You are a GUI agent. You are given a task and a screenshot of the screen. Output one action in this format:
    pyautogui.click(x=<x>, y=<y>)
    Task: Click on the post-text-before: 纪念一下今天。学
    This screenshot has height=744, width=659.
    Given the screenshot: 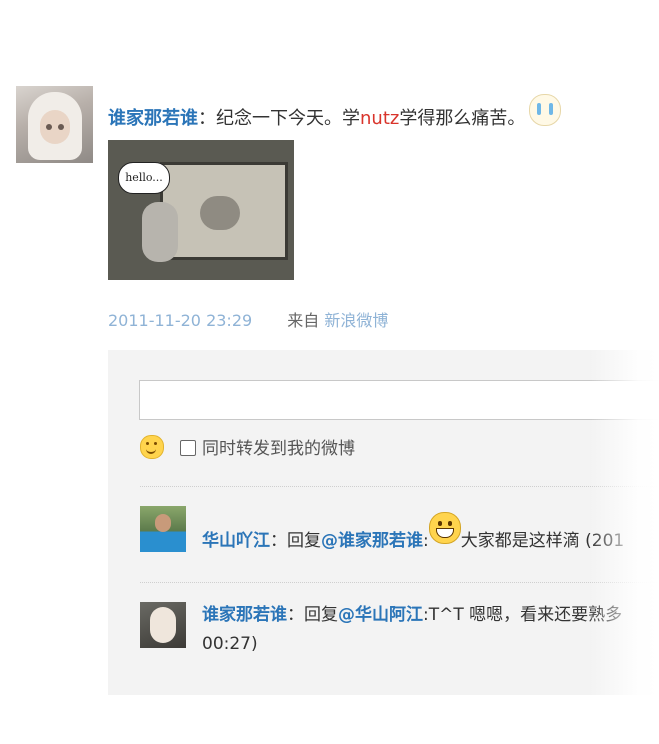 What is the action you would take?
    pyautogui.click(x=288, y=118)
    